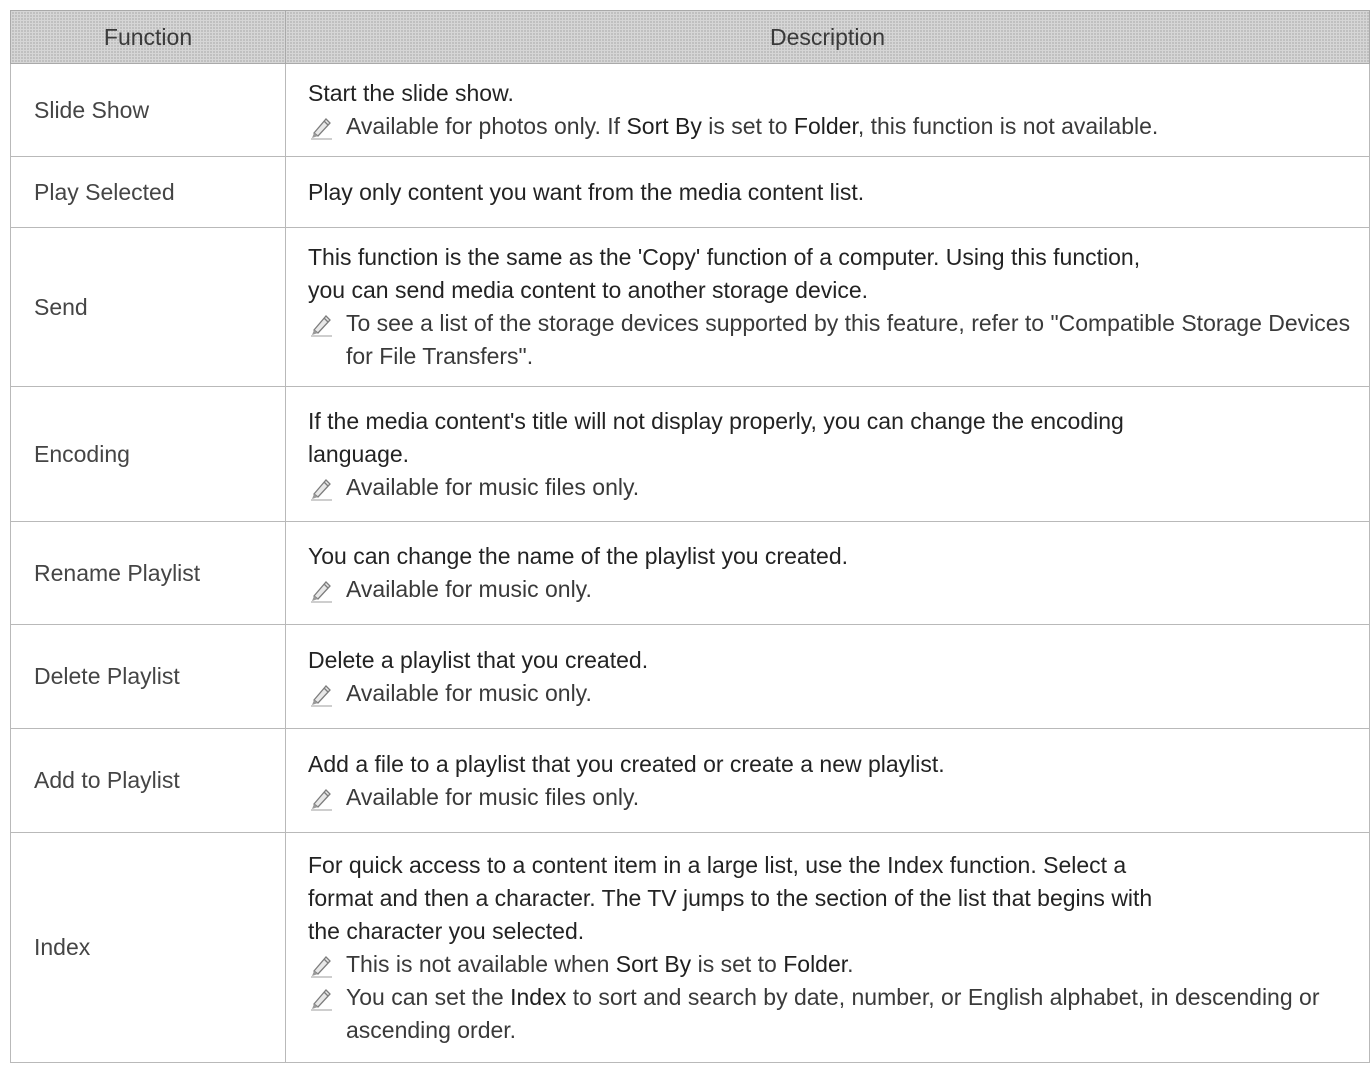  What do you see at coordinates (359, 453) in the screenshot?
I see `description-line: language.` at bounding box center [359, 453].